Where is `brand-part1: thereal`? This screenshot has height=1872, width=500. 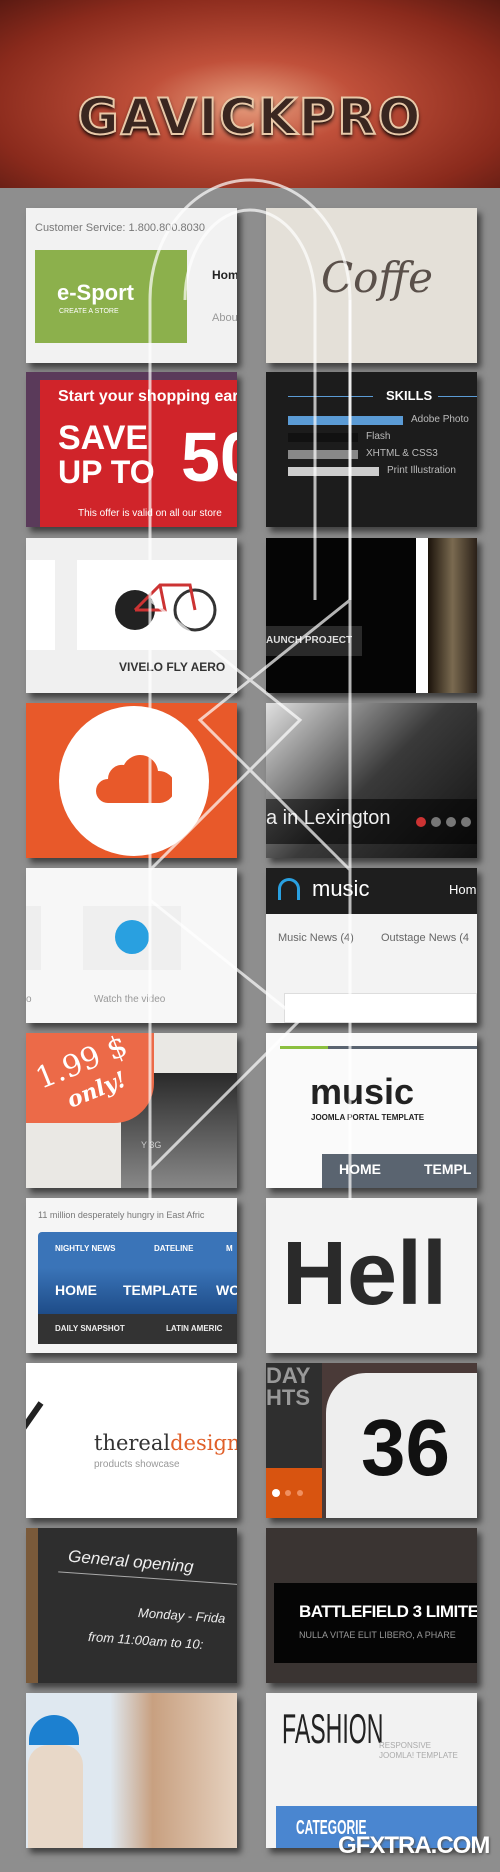
brand-part1: thereal is located at coordinates (132, 1443).